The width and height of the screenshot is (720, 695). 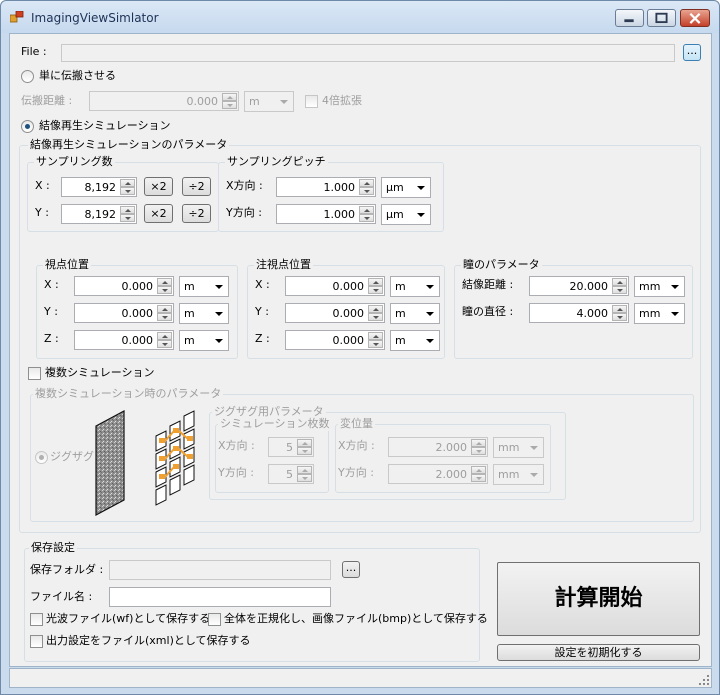 I want to click on sampling-y-div2-button: ÷2, so click(x=196, y=213).